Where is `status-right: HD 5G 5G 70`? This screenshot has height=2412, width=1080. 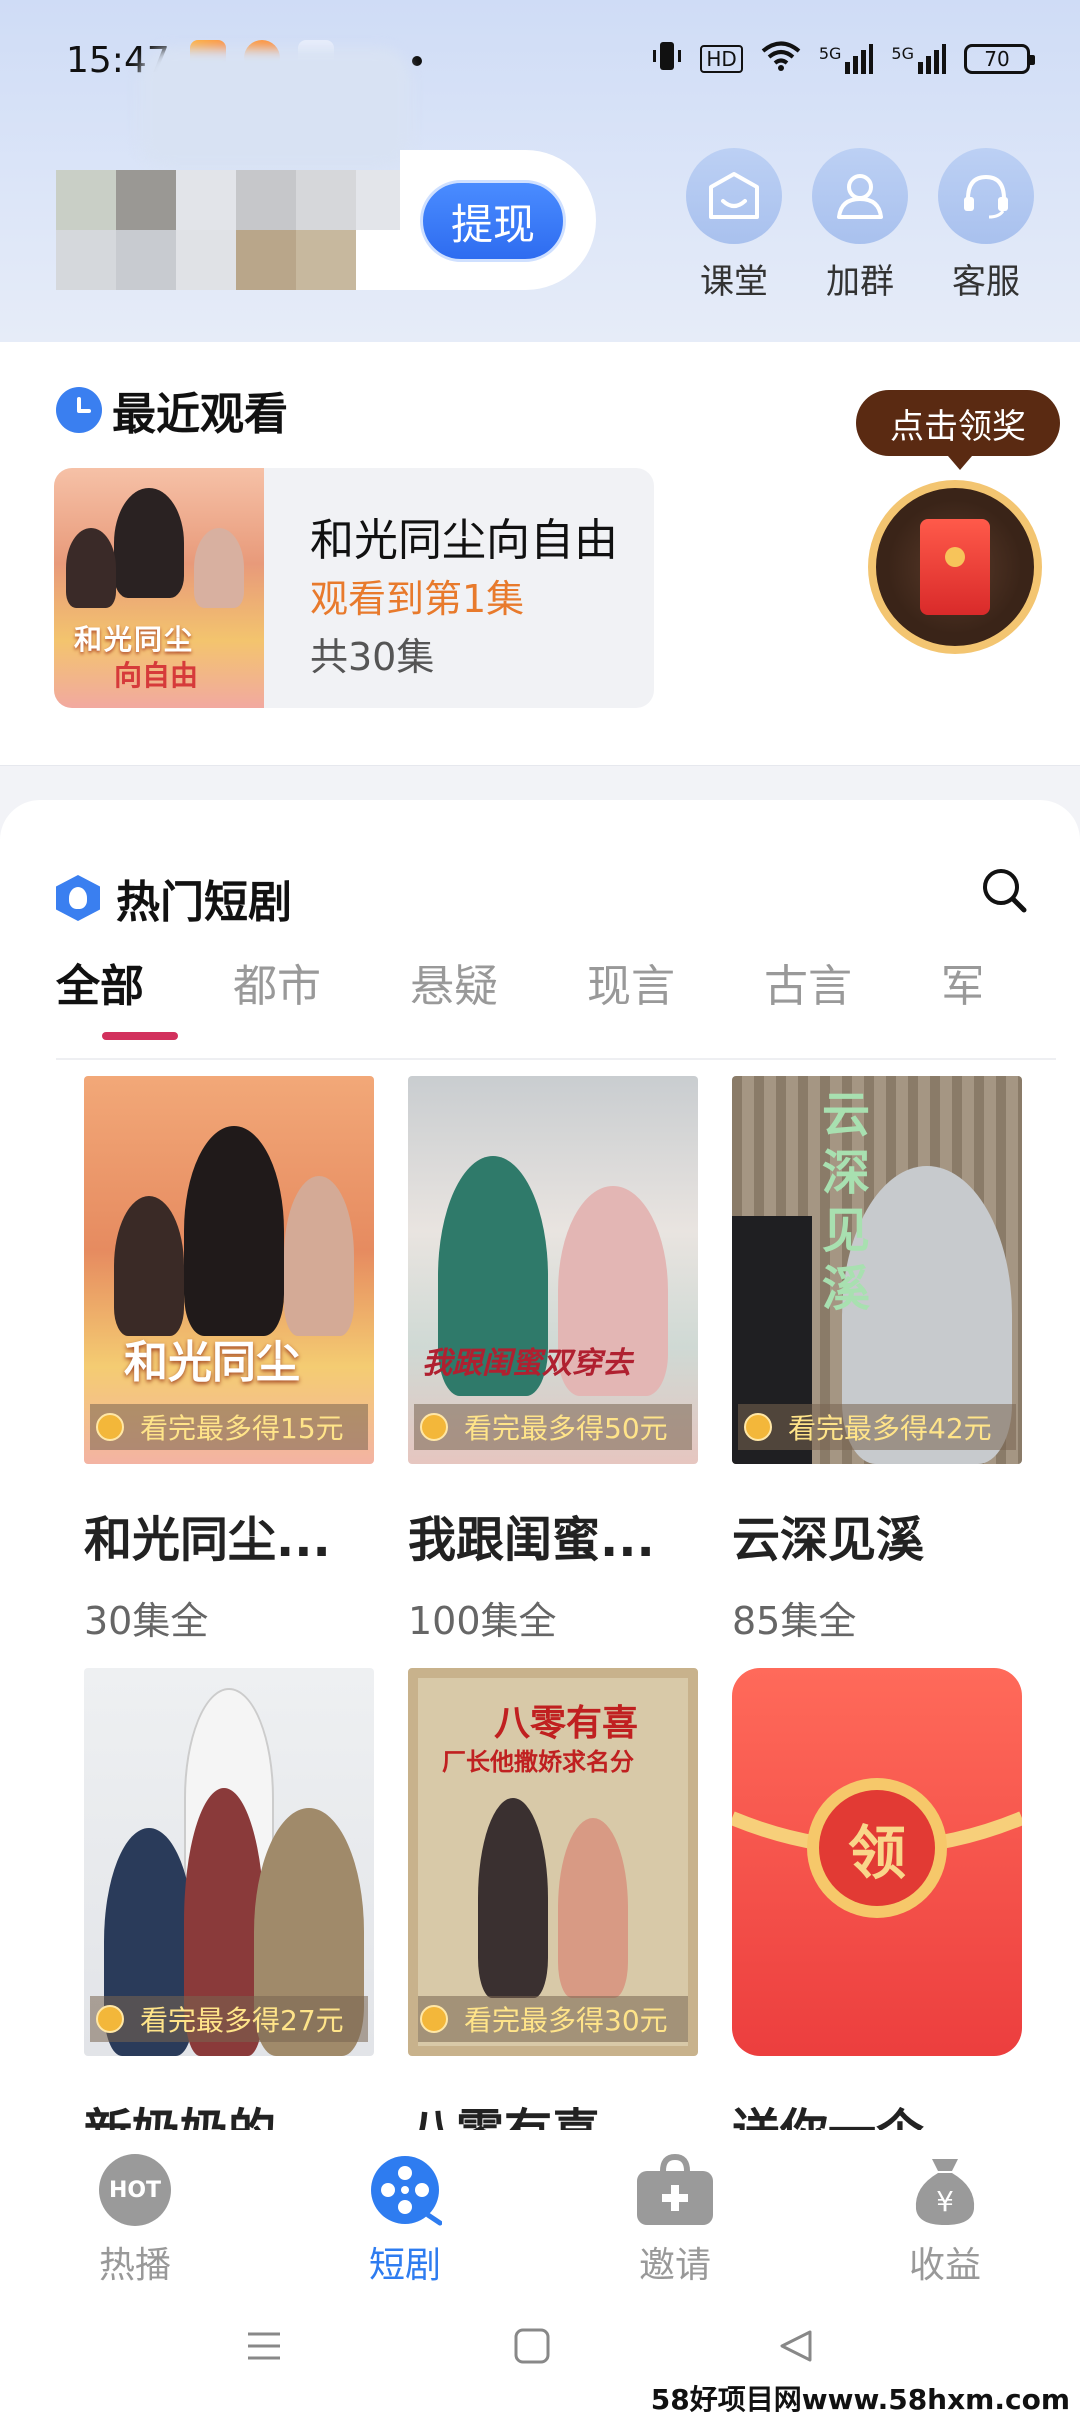 status-right: HD 5G 5G 70 is located at coordinates (843, 59).